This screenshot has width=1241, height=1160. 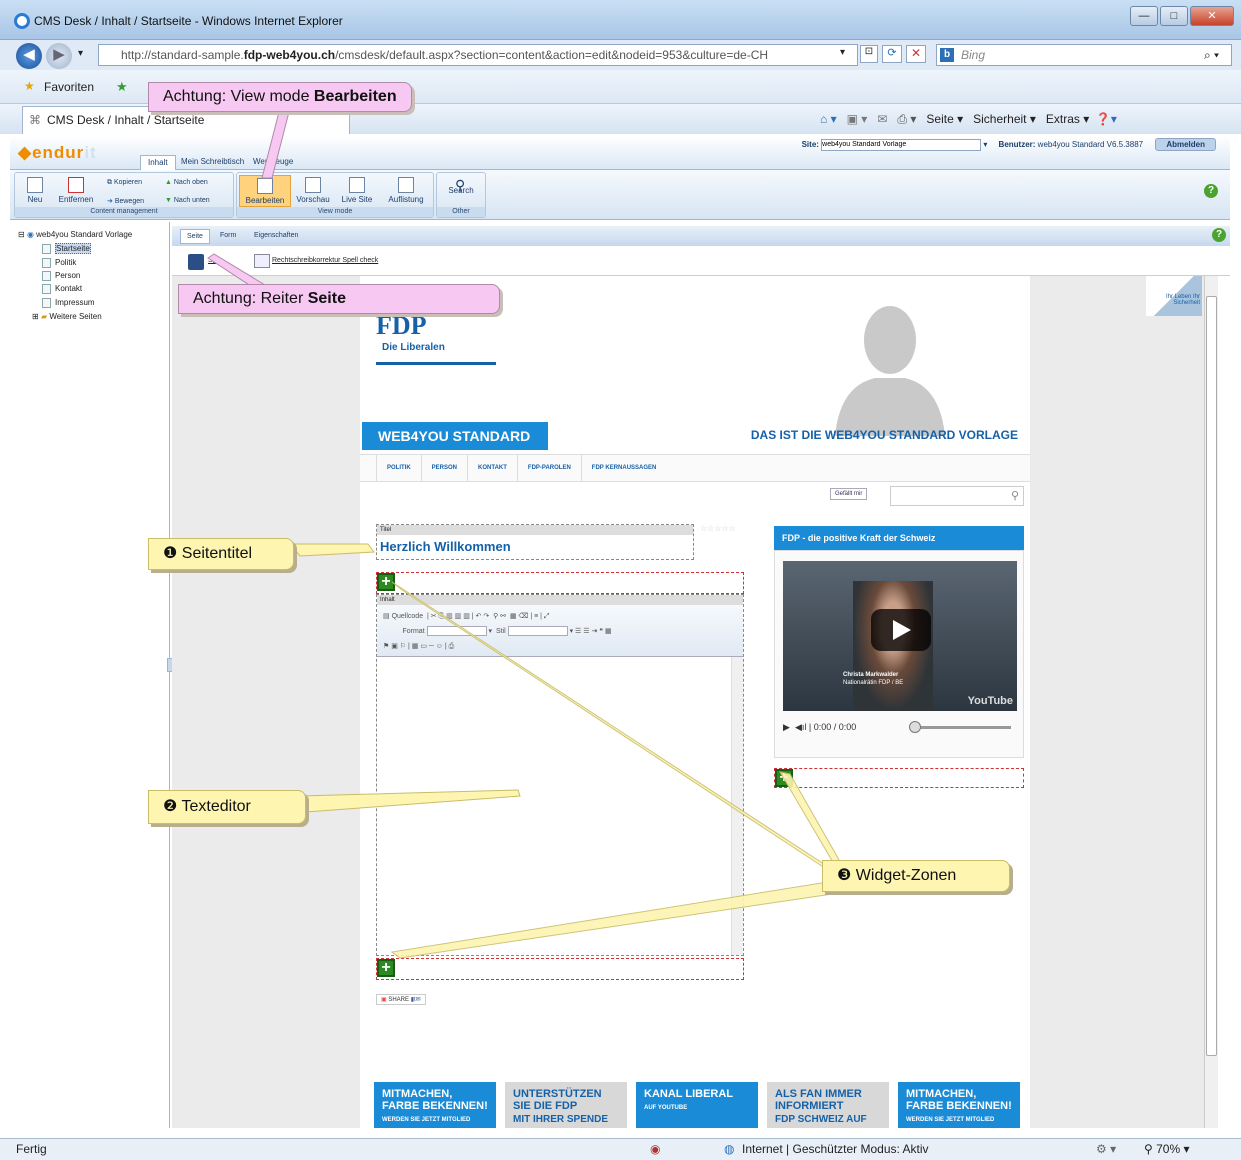 I want to click on preview-button: Vorschau, so click(x=313, y=190).